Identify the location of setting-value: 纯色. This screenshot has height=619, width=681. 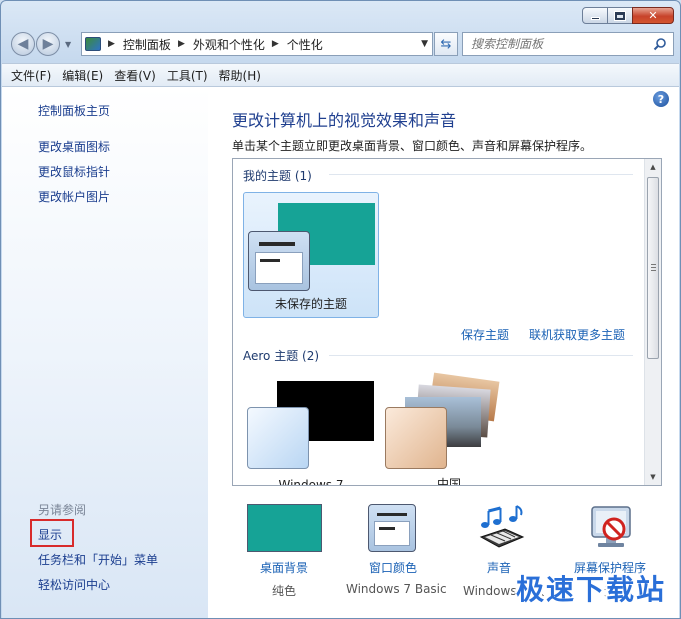
(283, 591).